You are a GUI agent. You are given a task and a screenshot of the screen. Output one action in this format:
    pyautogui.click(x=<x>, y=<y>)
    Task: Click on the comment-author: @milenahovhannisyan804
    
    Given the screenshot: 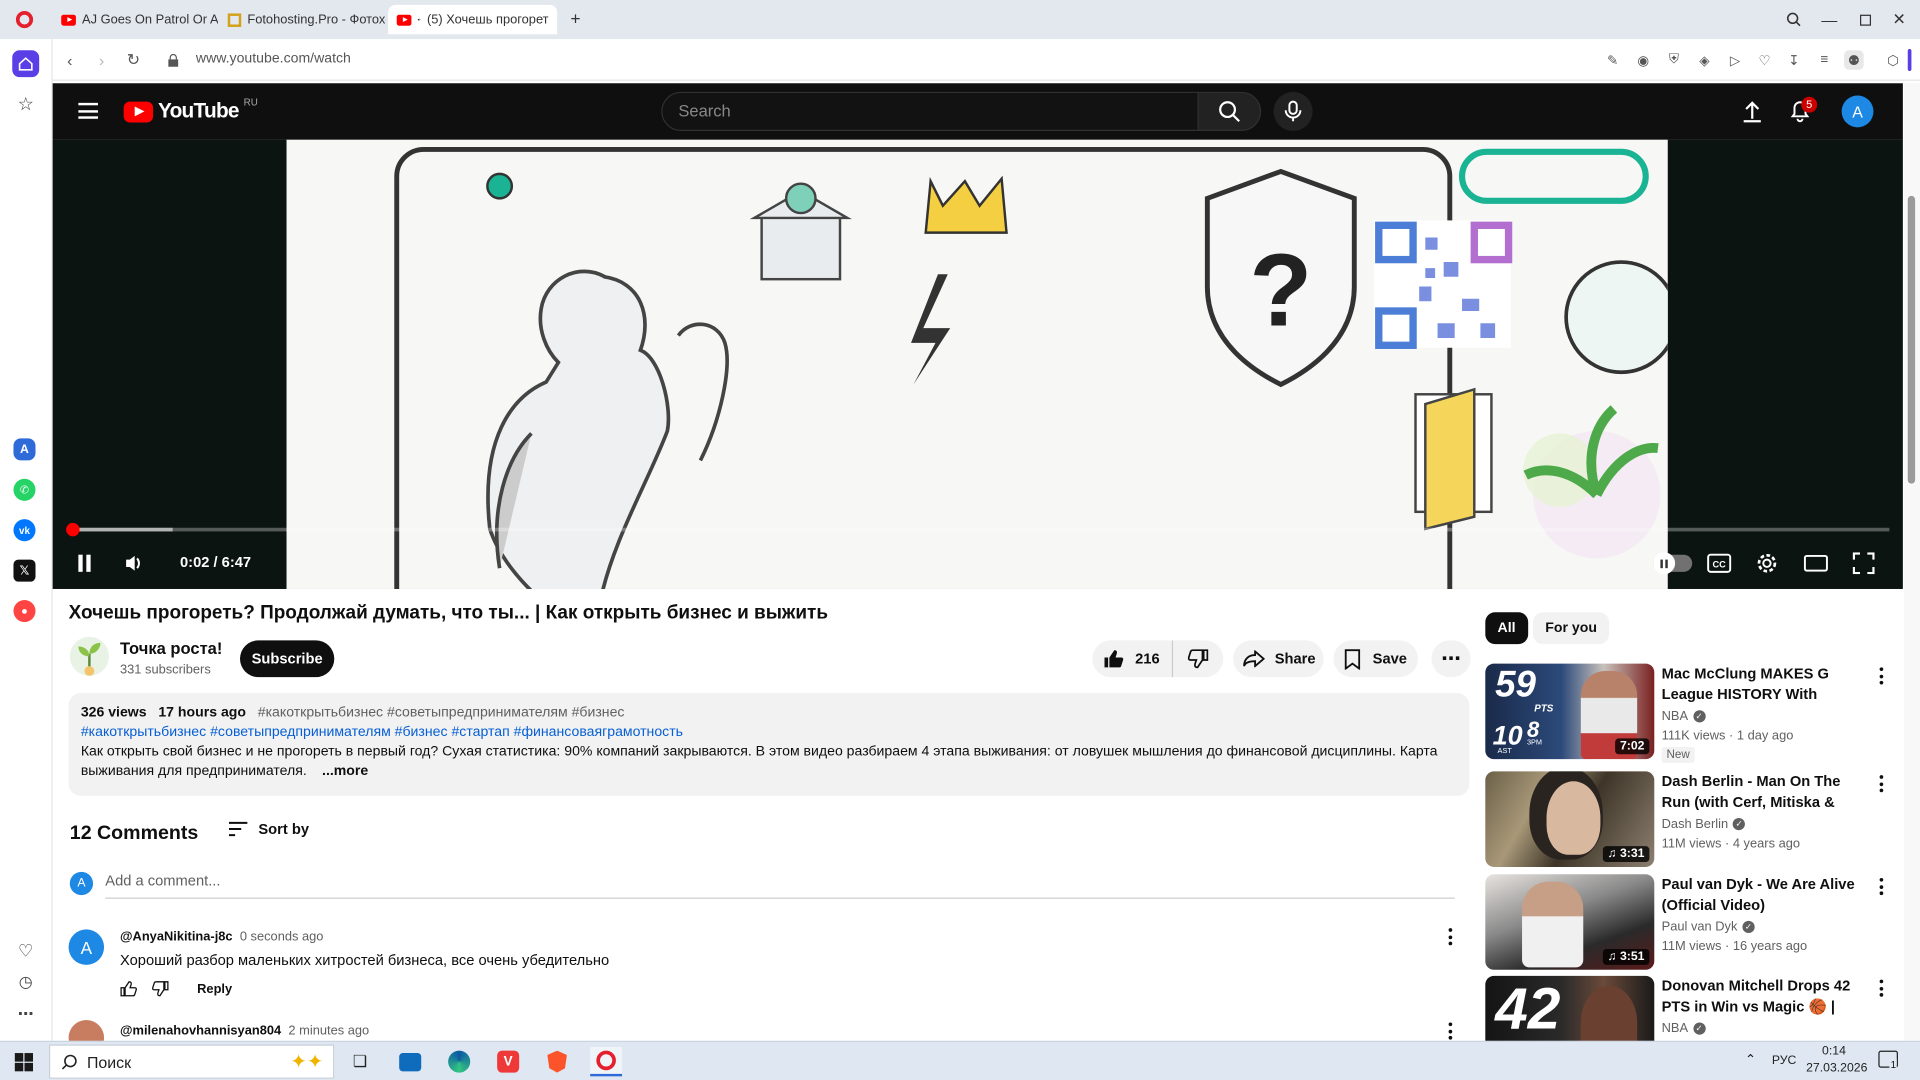 What is the action you would take?
    pyautogui.click(x=200, y=1031)
    